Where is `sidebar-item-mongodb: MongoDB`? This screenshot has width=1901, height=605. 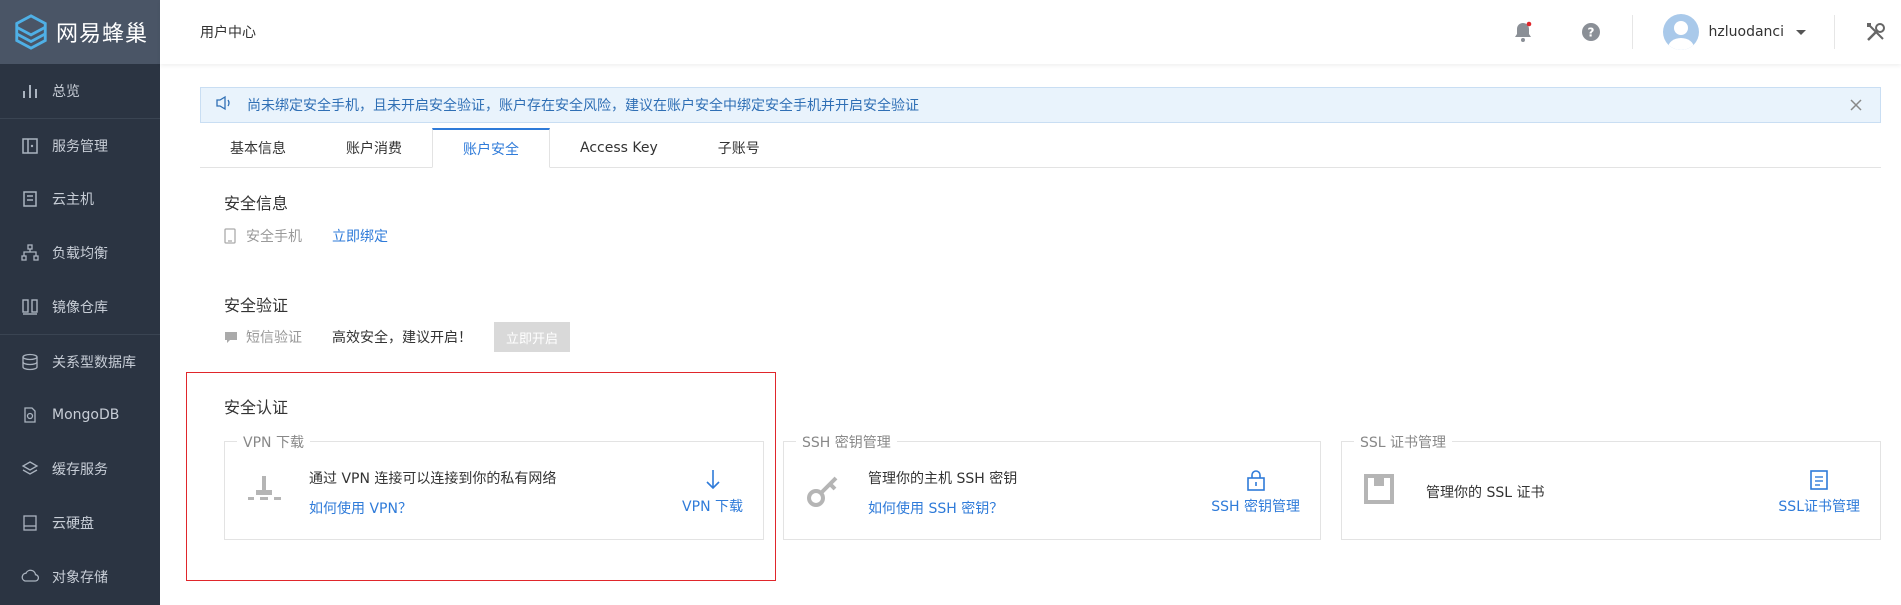
sidebar-item-mongodb: MongoDB is located at coordinates (80, 415).